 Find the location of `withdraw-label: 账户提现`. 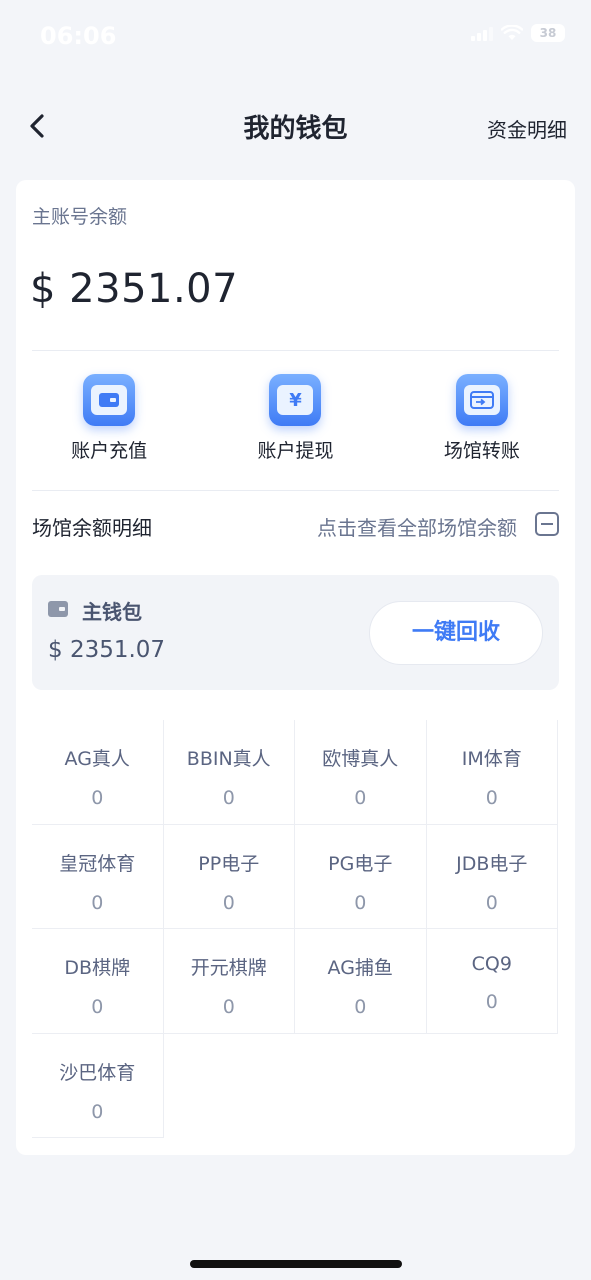

withdraw-label: 账户提现 is located at coordinates (295, 451).